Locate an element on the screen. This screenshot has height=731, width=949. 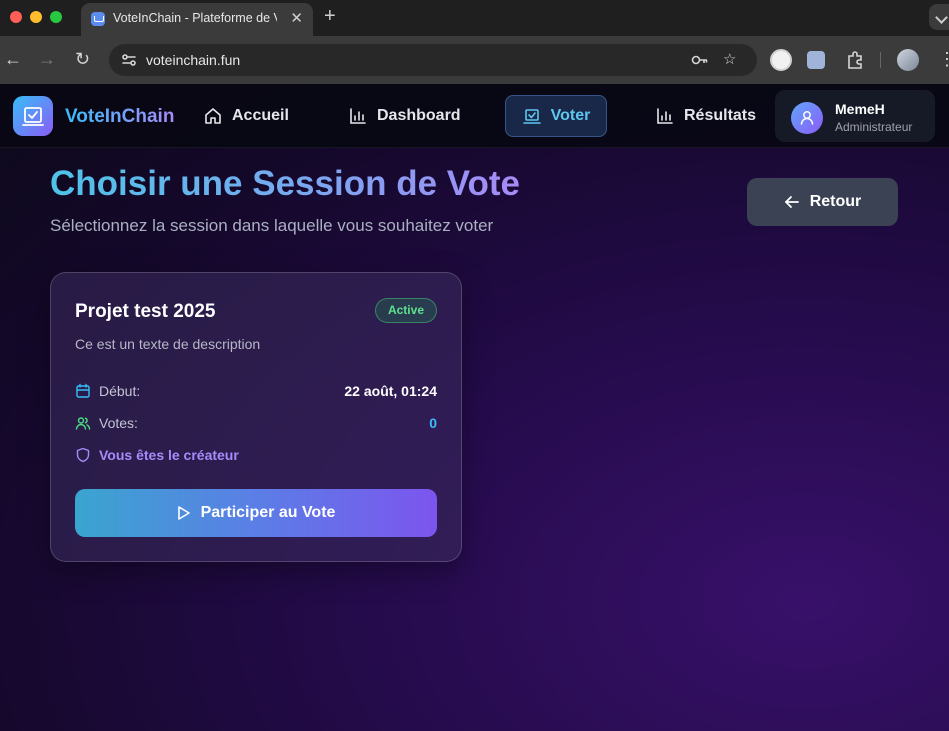
browser-toolbar: ← → ↻ voteinchain.fun ☆ ⋮ is located at coordinates (474, 60).